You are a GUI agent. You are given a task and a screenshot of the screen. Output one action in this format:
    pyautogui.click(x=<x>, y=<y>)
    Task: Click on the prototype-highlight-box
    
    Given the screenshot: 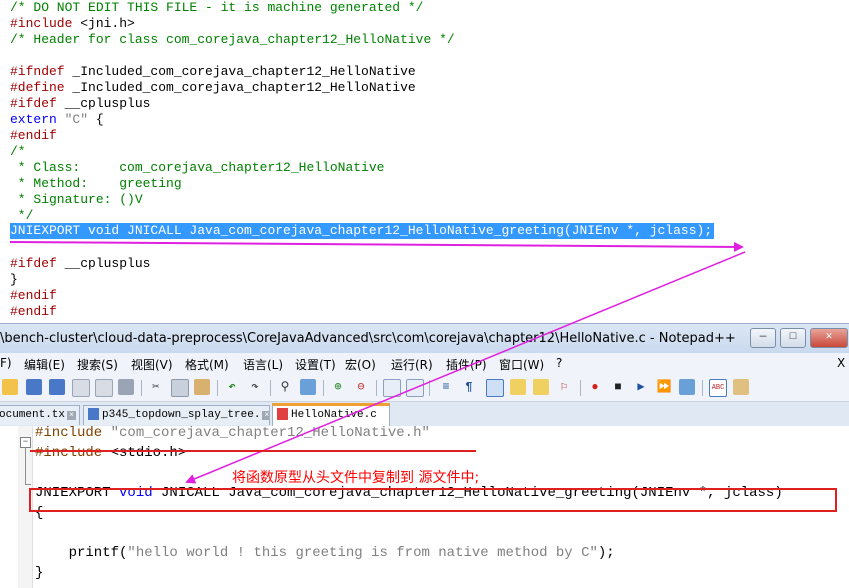 What is the action you would take?
    pyautogui.click(x=433, y=500)
    